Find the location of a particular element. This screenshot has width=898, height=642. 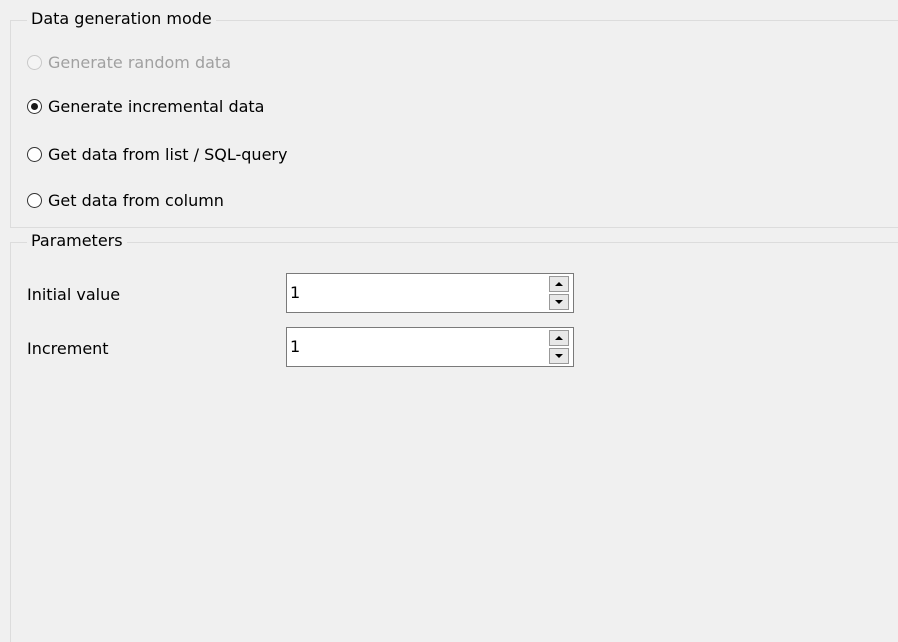

increment-increment-button is located at coordinates (559, 338).